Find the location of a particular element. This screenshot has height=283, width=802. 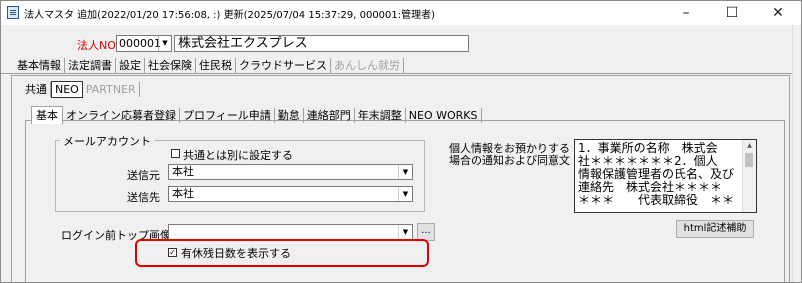

privacy-label-line2: 場合の通知および同意文 is located at coordinates (509, 160).